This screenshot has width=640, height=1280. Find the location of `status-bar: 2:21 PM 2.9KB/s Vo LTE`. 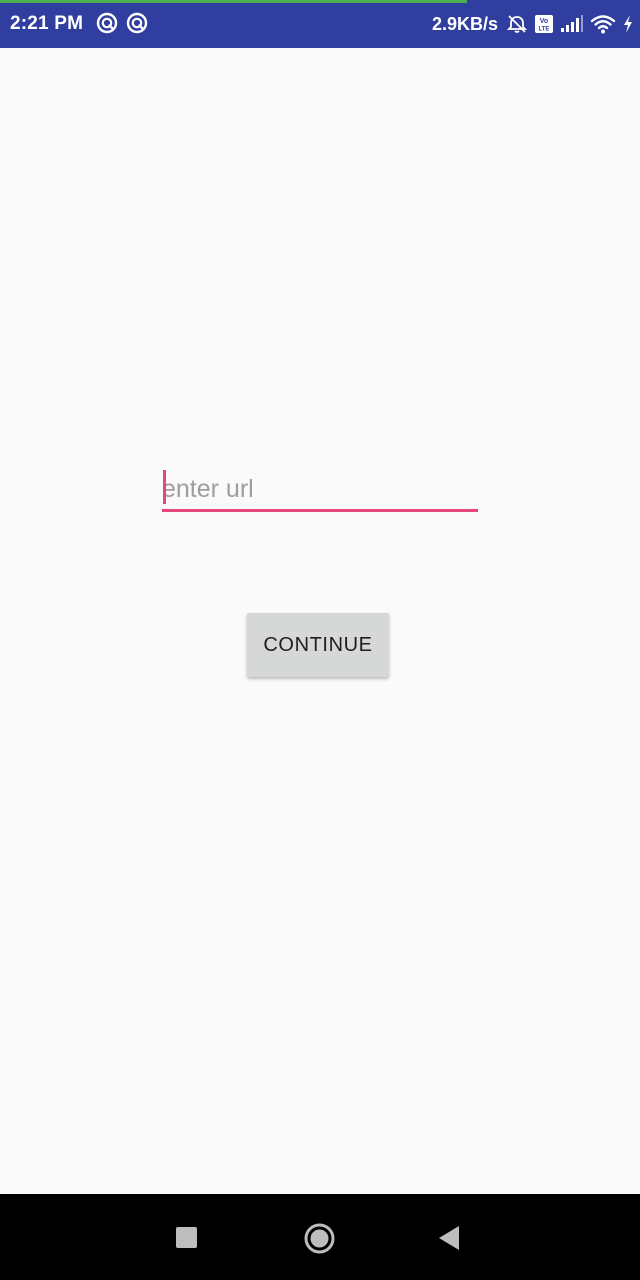

status-bar: 2:21 PM 2.9KB/s Vo LTE is located at coordinates (320, 24).